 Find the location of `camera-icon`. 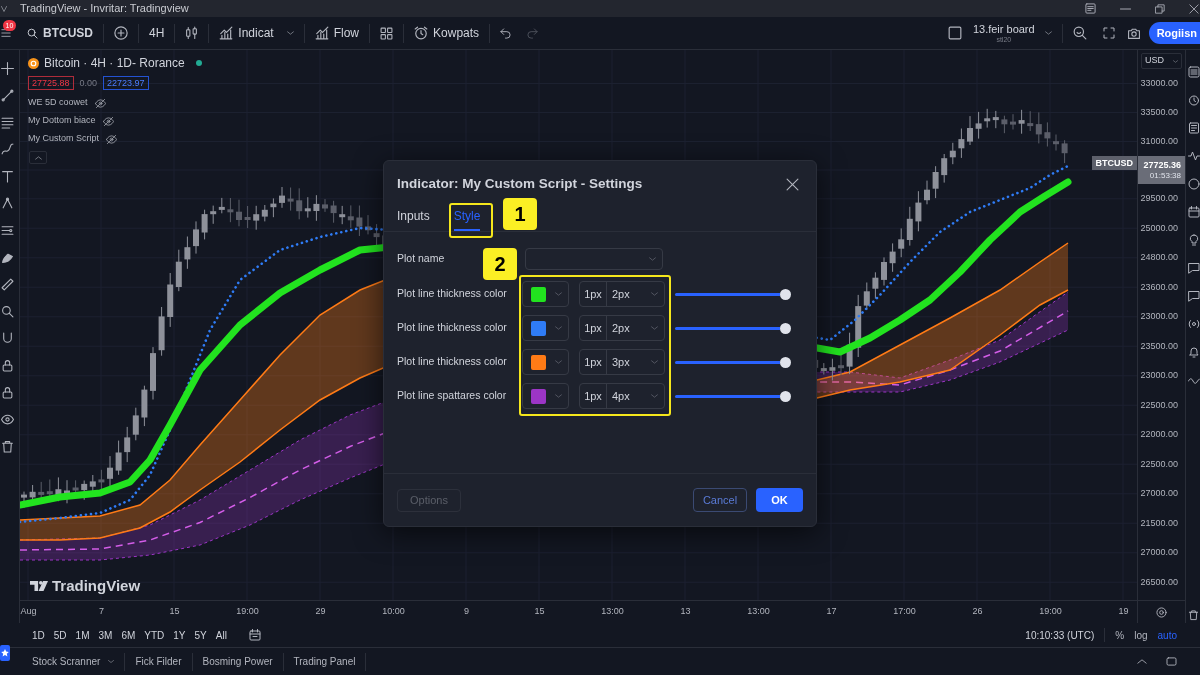

camera-icon is located at coordinates (1133, 33).